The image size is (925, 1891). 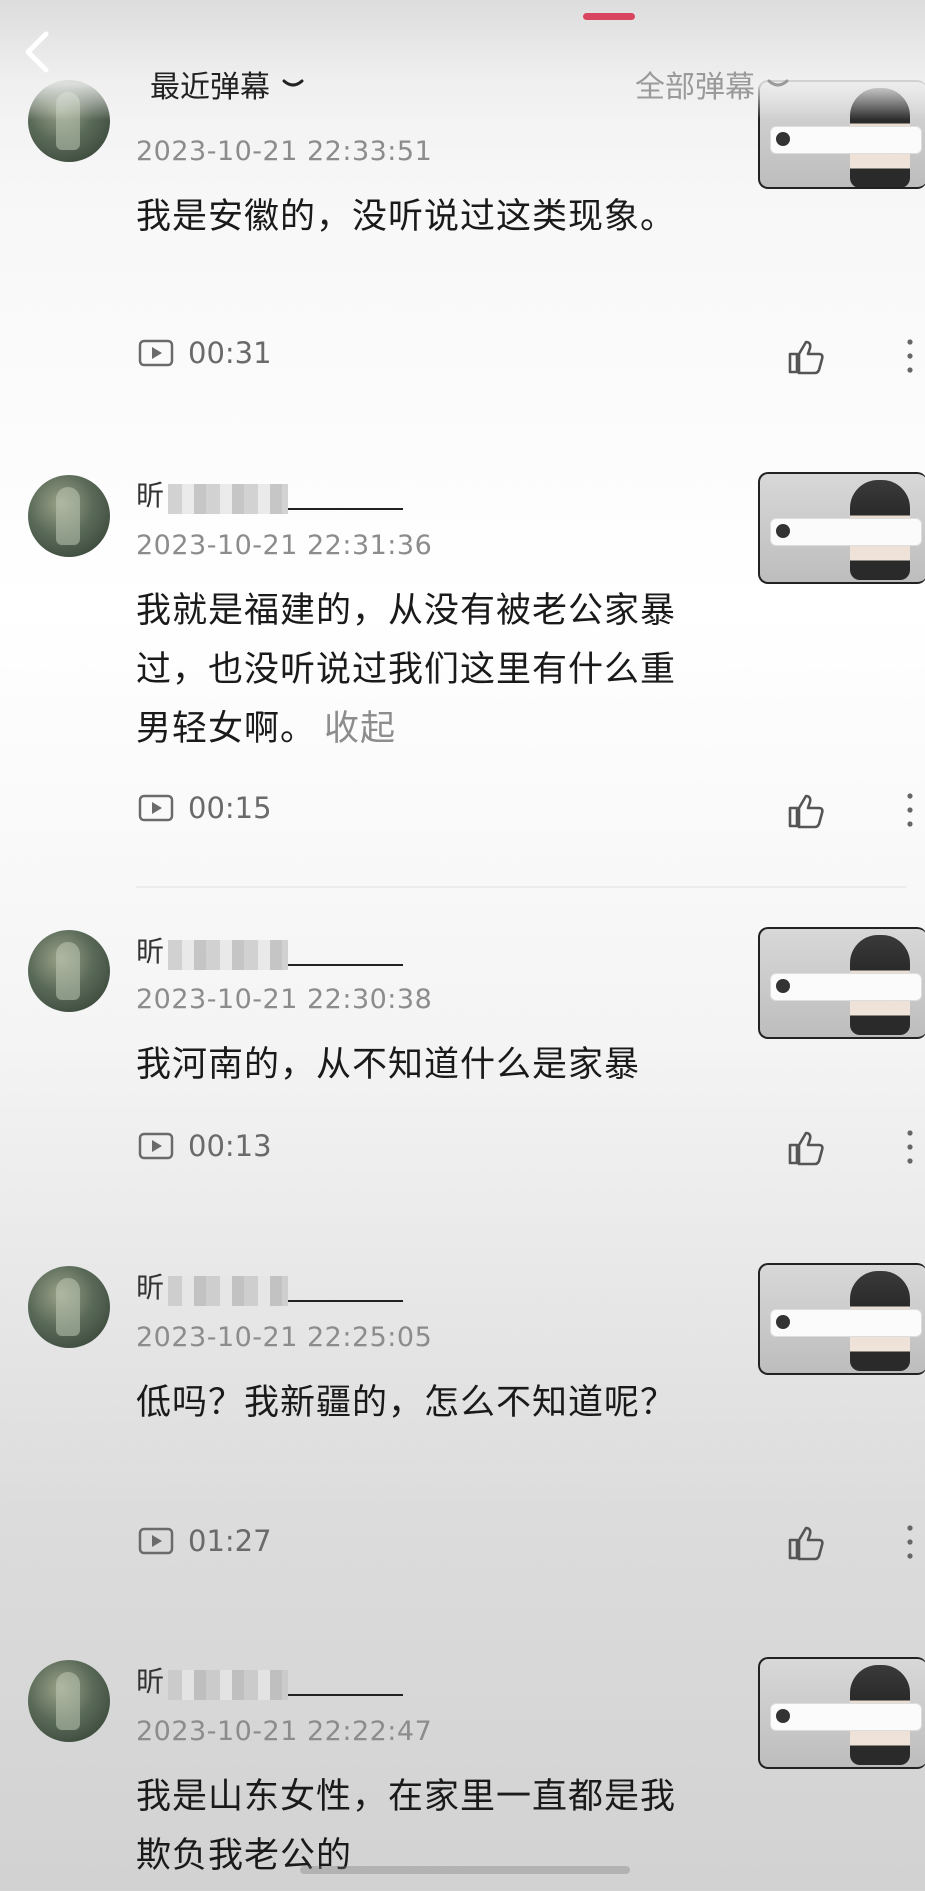 What do you see at coordinates (230, 1146) in the screenshot?
I see `play-time: 00:13` at bounding box center [230, 1146].